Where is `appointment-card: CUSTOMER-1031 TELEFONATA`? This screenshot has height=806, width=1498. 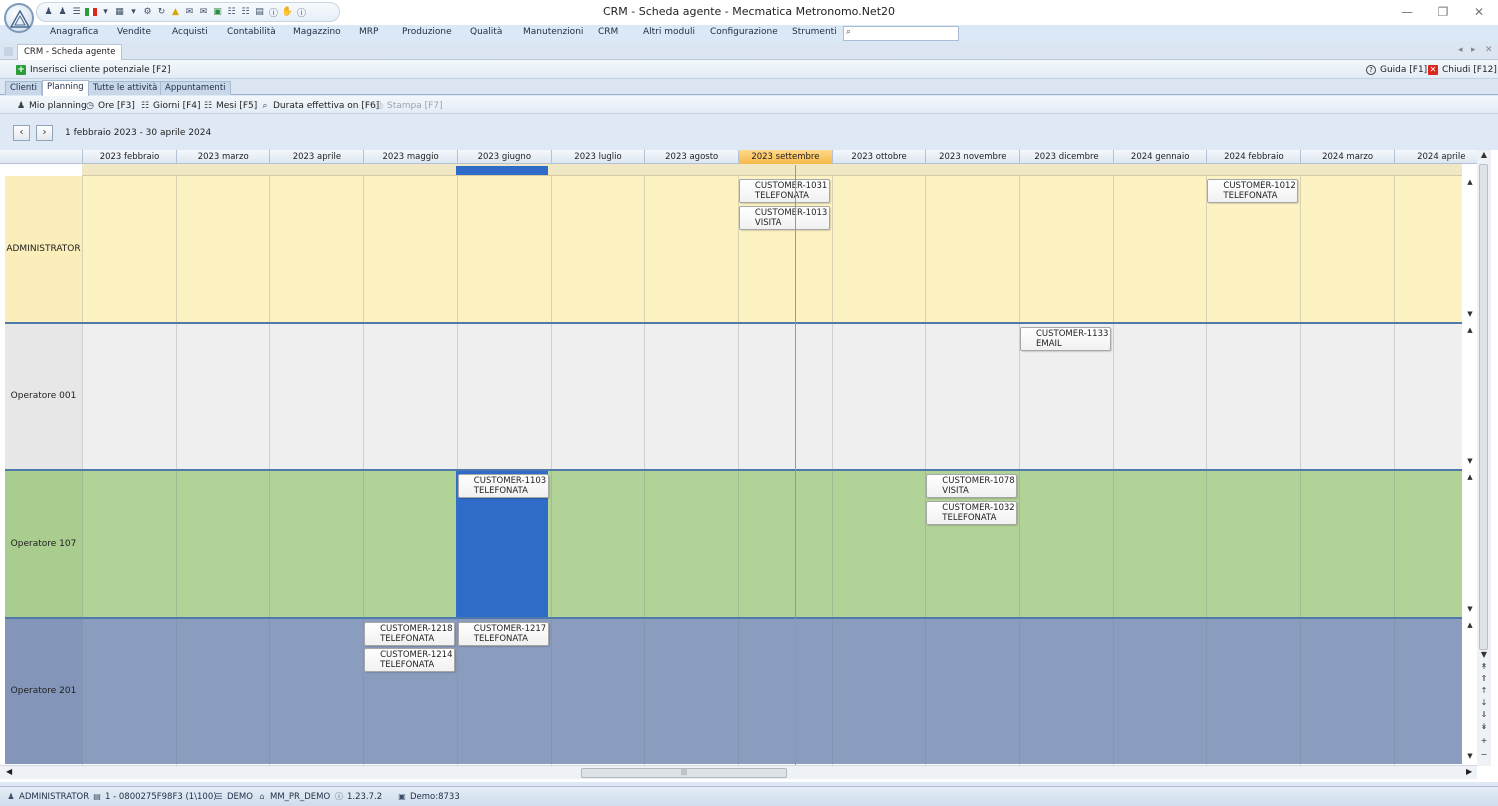
appointment-card: CUSTOMER-1031 TELEFONATA is located at coordinates (784, 191).